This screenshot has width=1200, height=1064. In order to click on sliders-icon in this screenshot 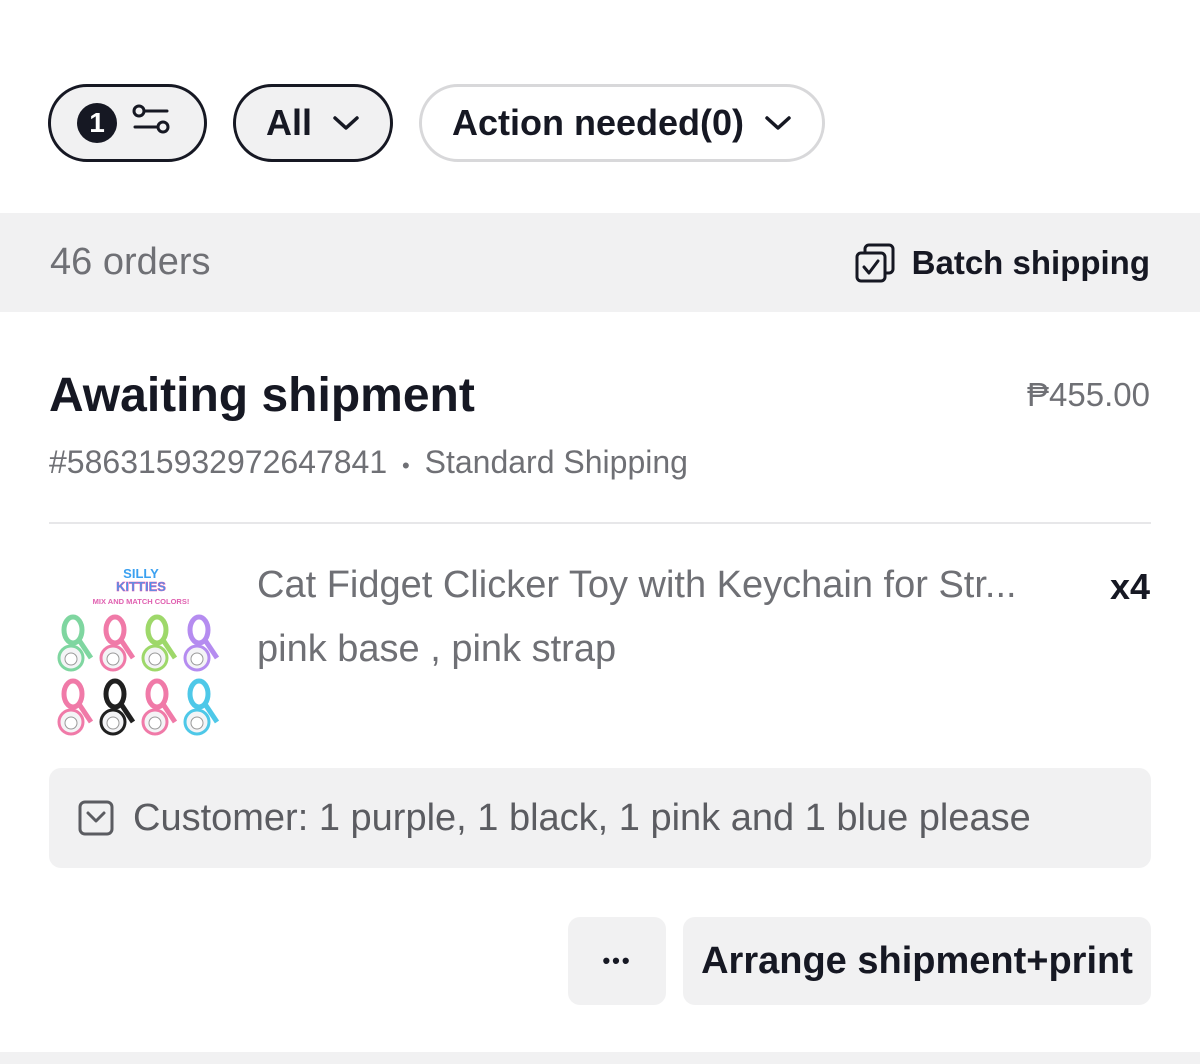, I will do `click(151, 123)`.